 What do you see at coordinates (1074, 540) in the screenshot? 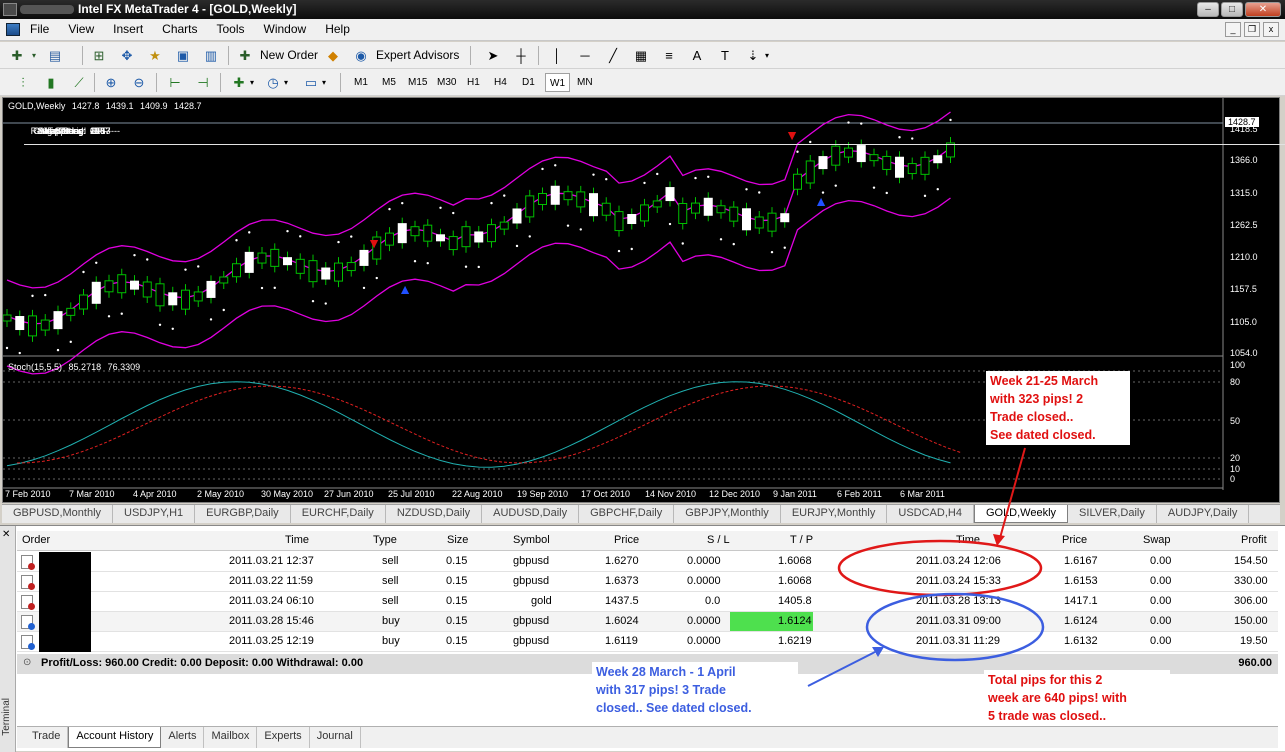
I see `col-close-price: Price` at bounding box center [1074, 540].